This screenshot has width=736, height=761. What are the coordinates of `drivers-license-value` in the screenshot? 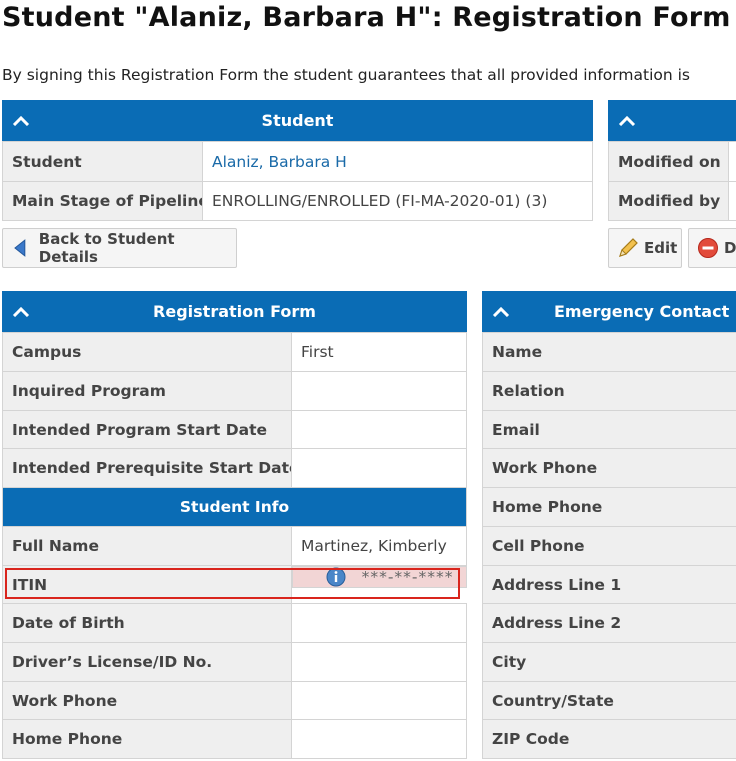 It's located at (379, 662).